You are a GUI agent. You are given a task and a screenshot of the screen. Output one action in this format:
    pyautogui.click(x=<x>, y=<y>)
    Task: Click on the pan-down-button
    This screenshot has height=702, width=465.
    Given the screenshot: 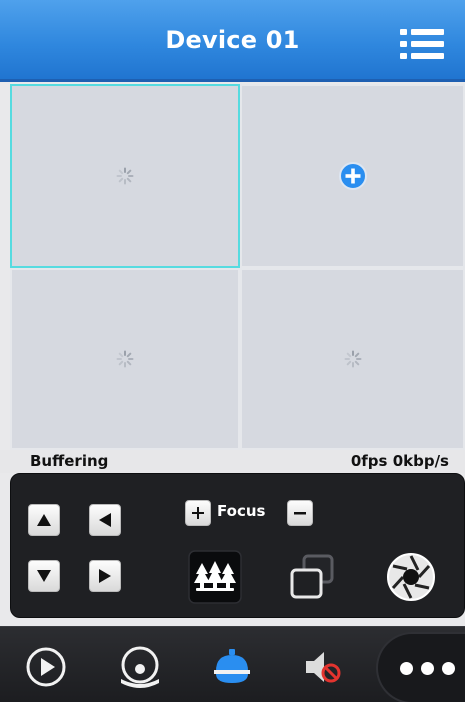 What is the action you would take?
    pyautogui.click(x=44, y=576)
    